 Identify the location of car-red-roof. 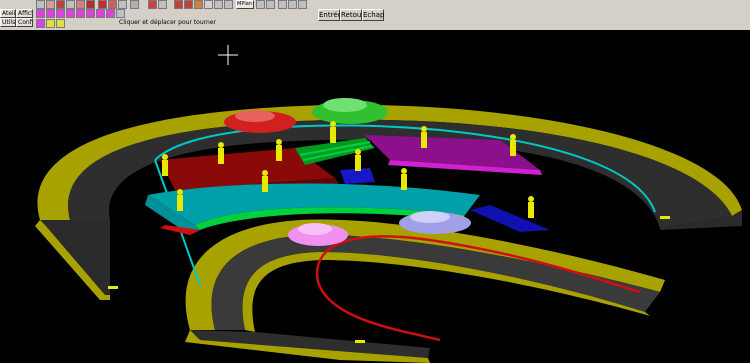
(255, 116).